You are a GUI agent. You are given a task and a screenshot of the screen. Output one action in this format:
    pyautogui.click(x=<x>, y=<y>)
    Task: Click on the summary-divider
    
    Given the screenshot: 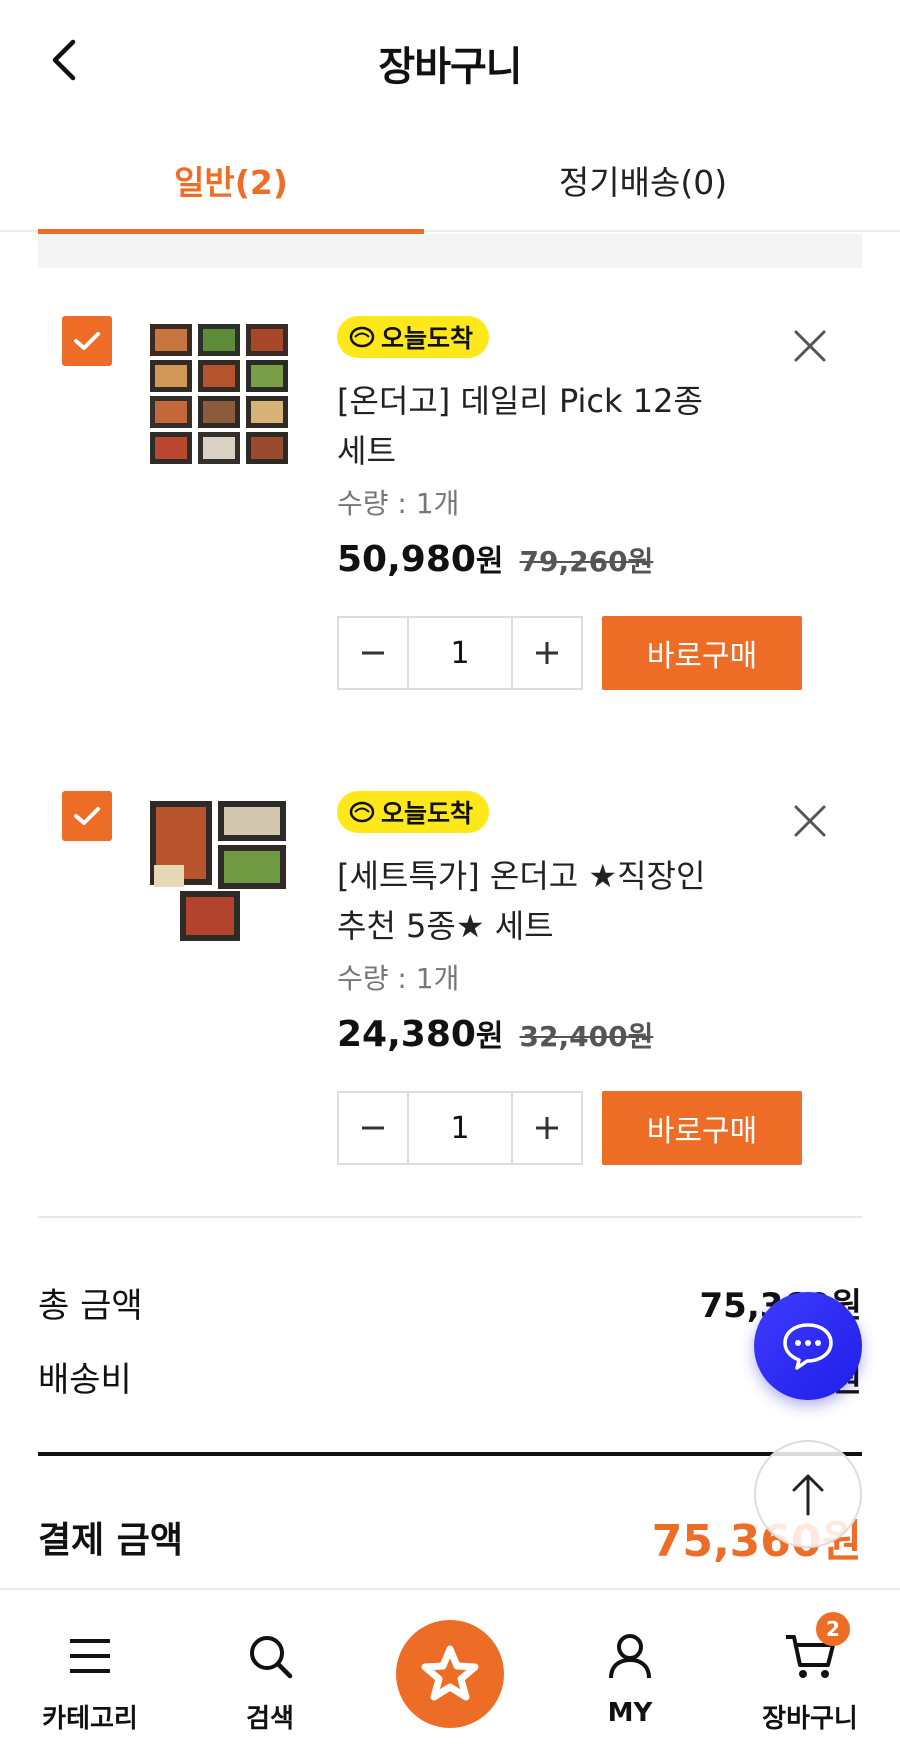 What is the action you would take?
    pyautogui.click(x=450, y=1217)
    